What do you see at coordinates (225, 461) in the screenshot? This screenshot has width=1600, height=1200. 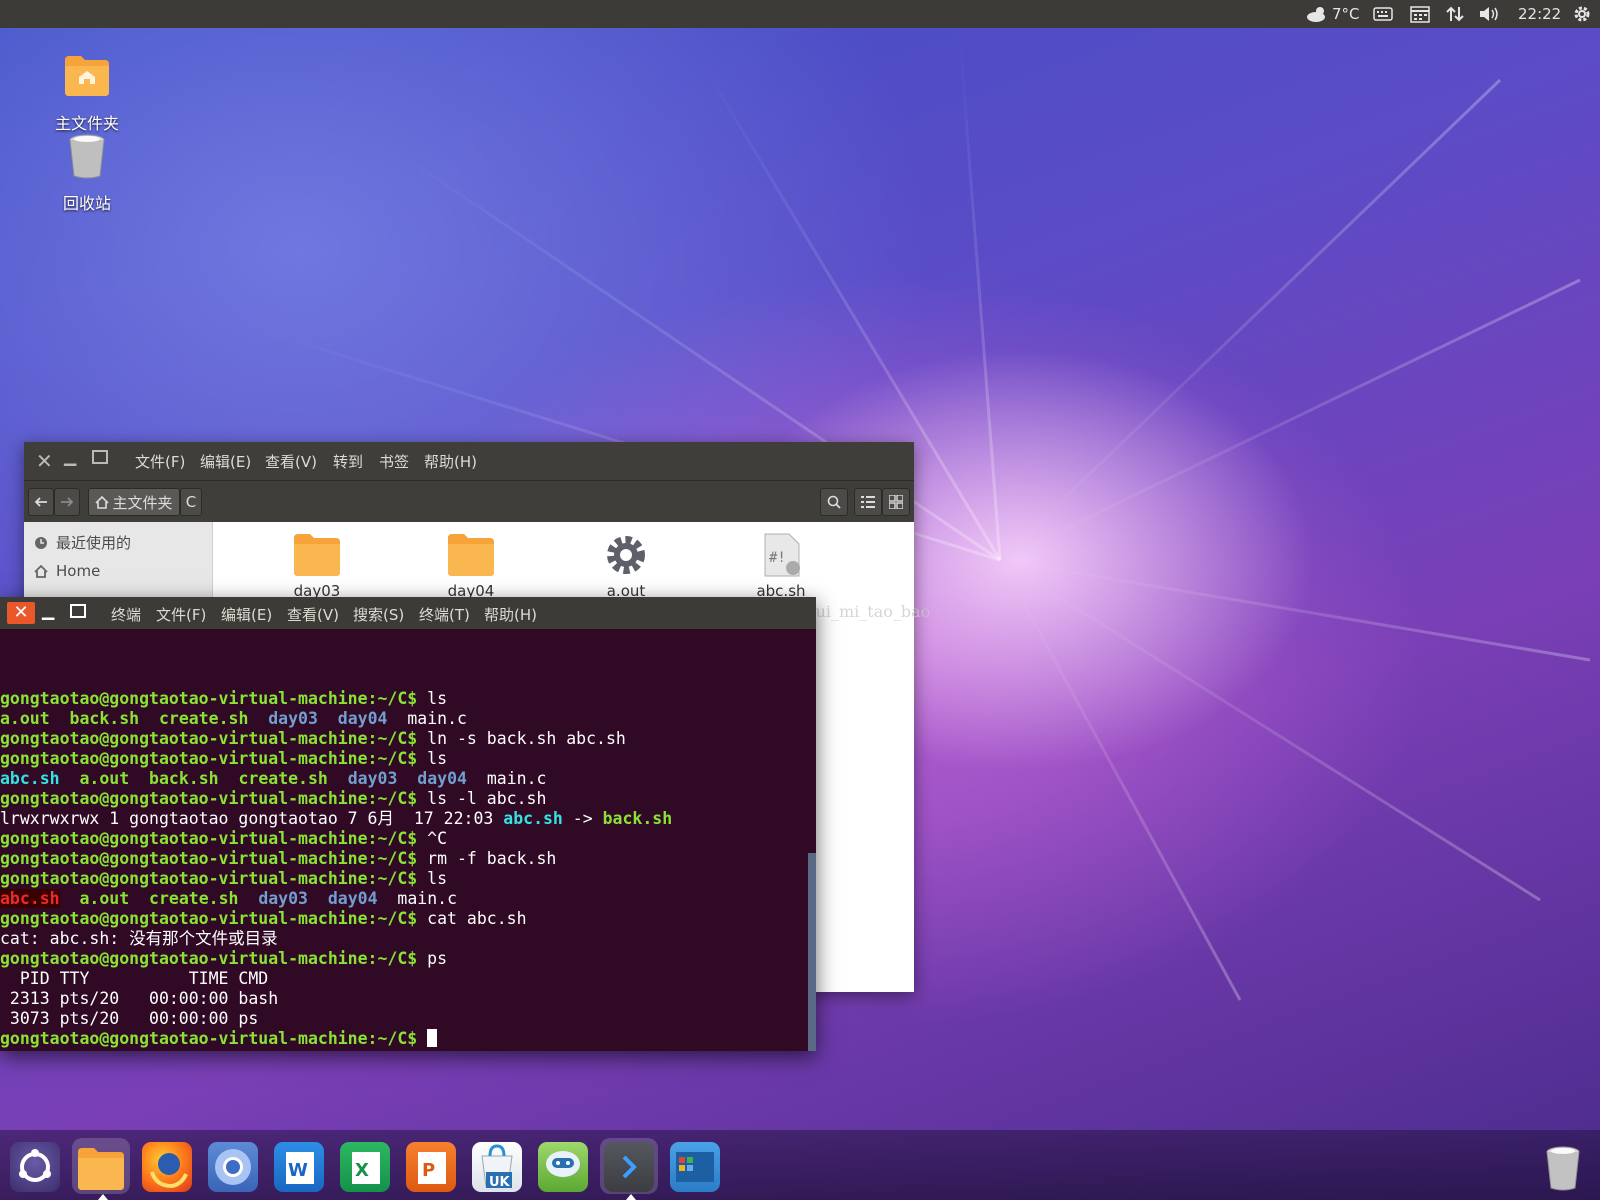 I see `fm-menu-edit: 编辑(E)` at bounding box center [225, 461].